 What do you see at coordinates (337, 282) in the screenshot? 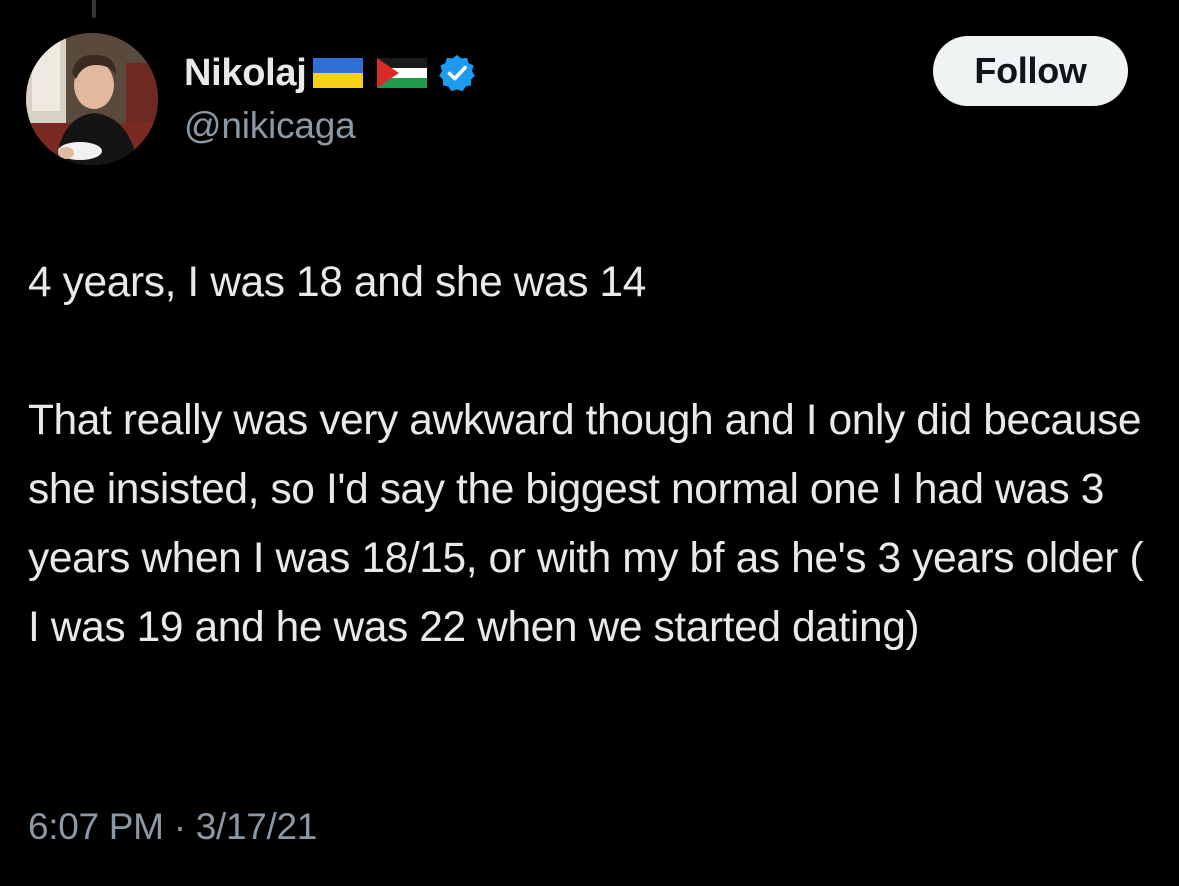
I see `tweet-paragraph: 4 years, I was 18 and she was 14` at bounding box center [337, 282].